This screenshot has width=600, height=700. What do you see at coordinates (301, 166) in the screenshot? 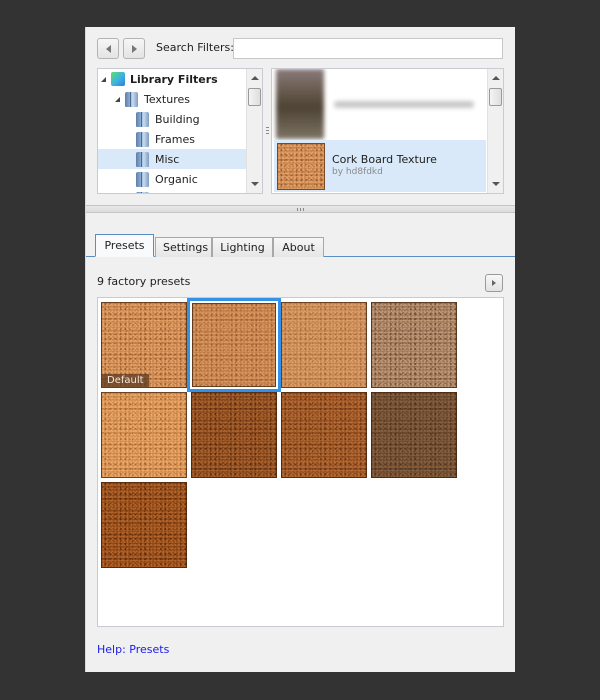
I see `cork-board-thumbnail` at bounding box center [301, 166].